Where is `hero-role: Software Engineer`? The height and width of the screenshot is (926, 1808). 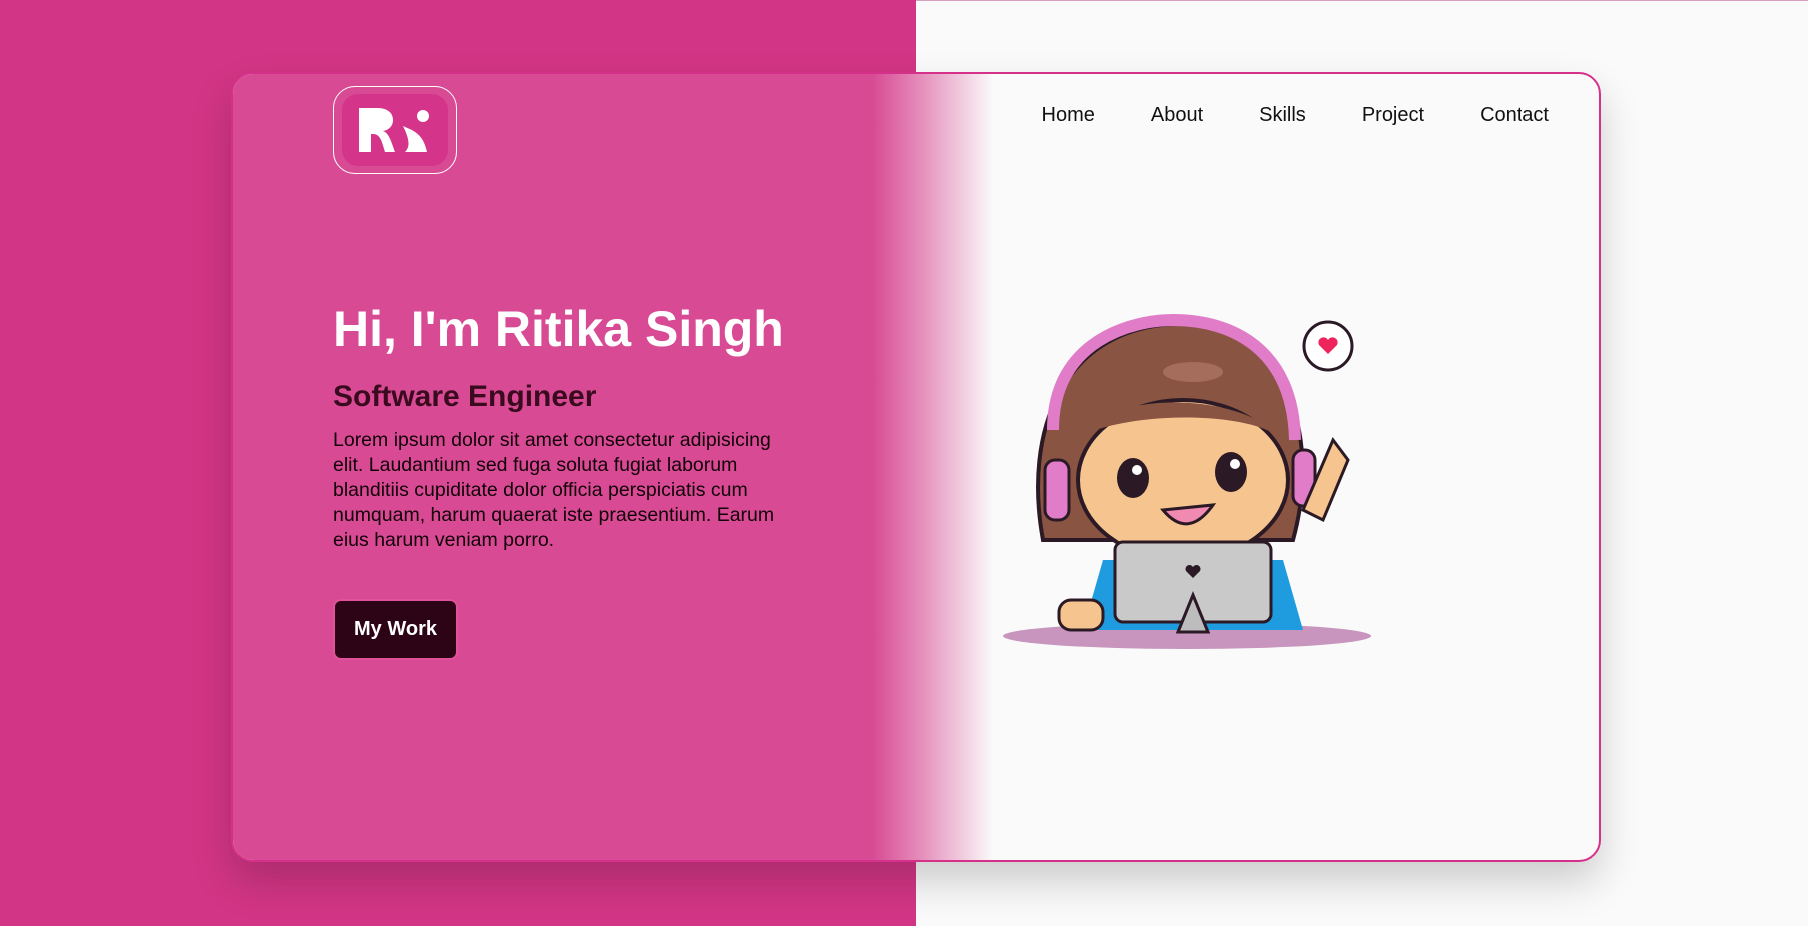 hero-role: Software Engineer is located at coordinates (465, 396).